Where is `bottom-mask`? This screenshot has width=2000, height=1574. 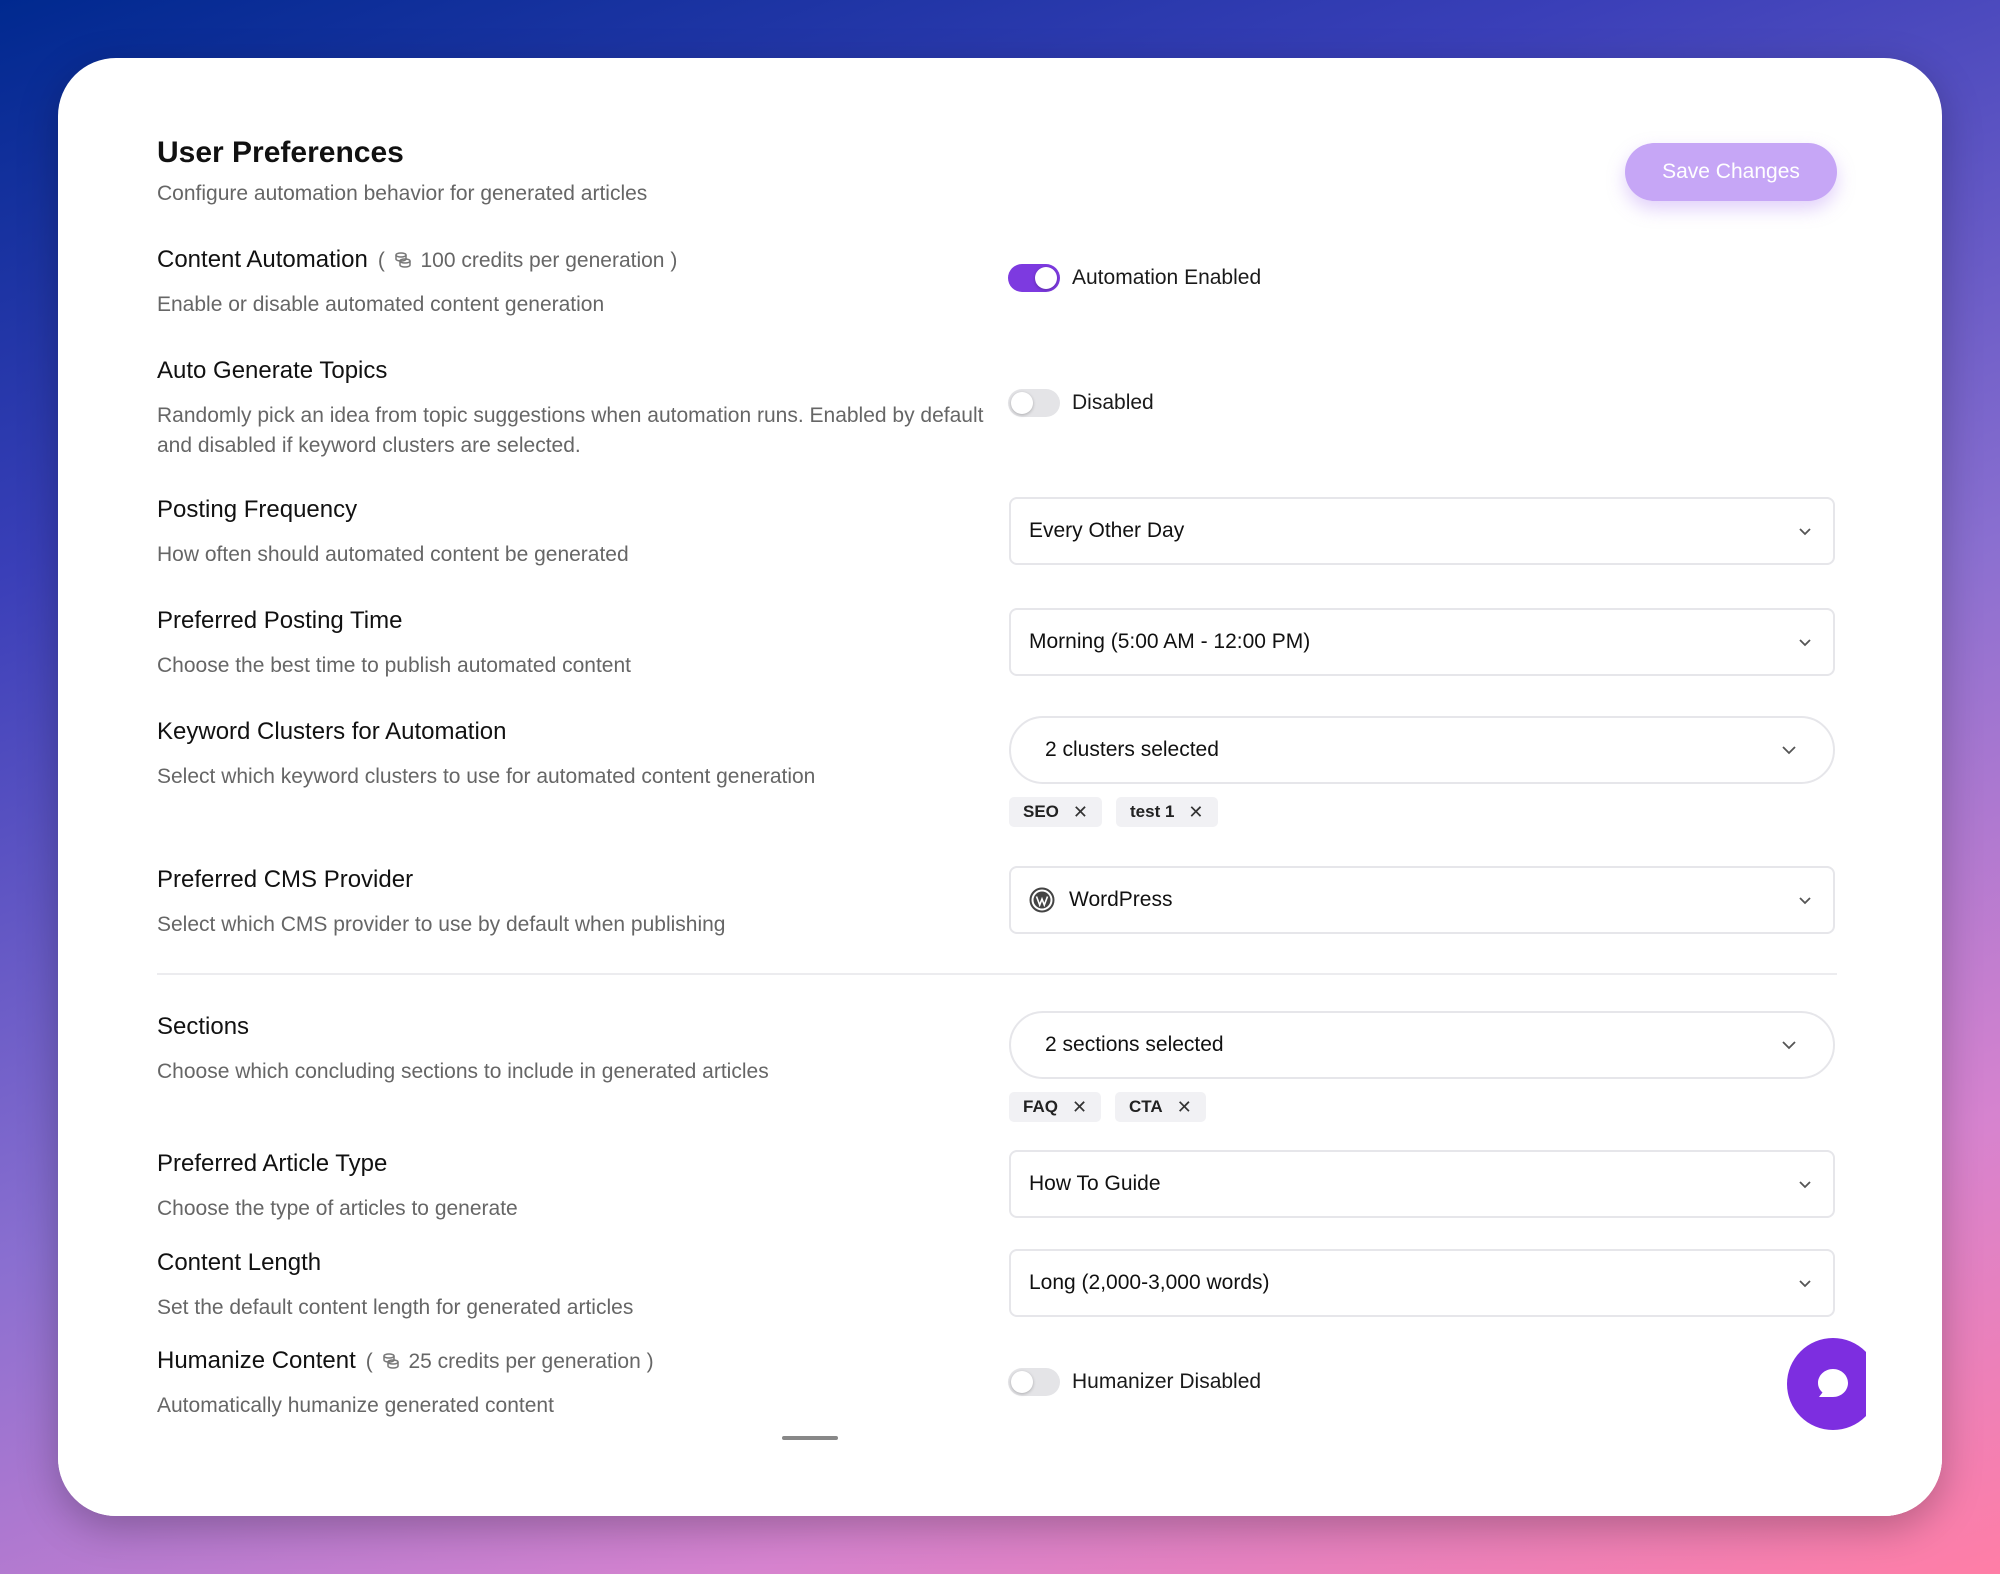 bottom-mask is located at coordinates (1000, 1478).